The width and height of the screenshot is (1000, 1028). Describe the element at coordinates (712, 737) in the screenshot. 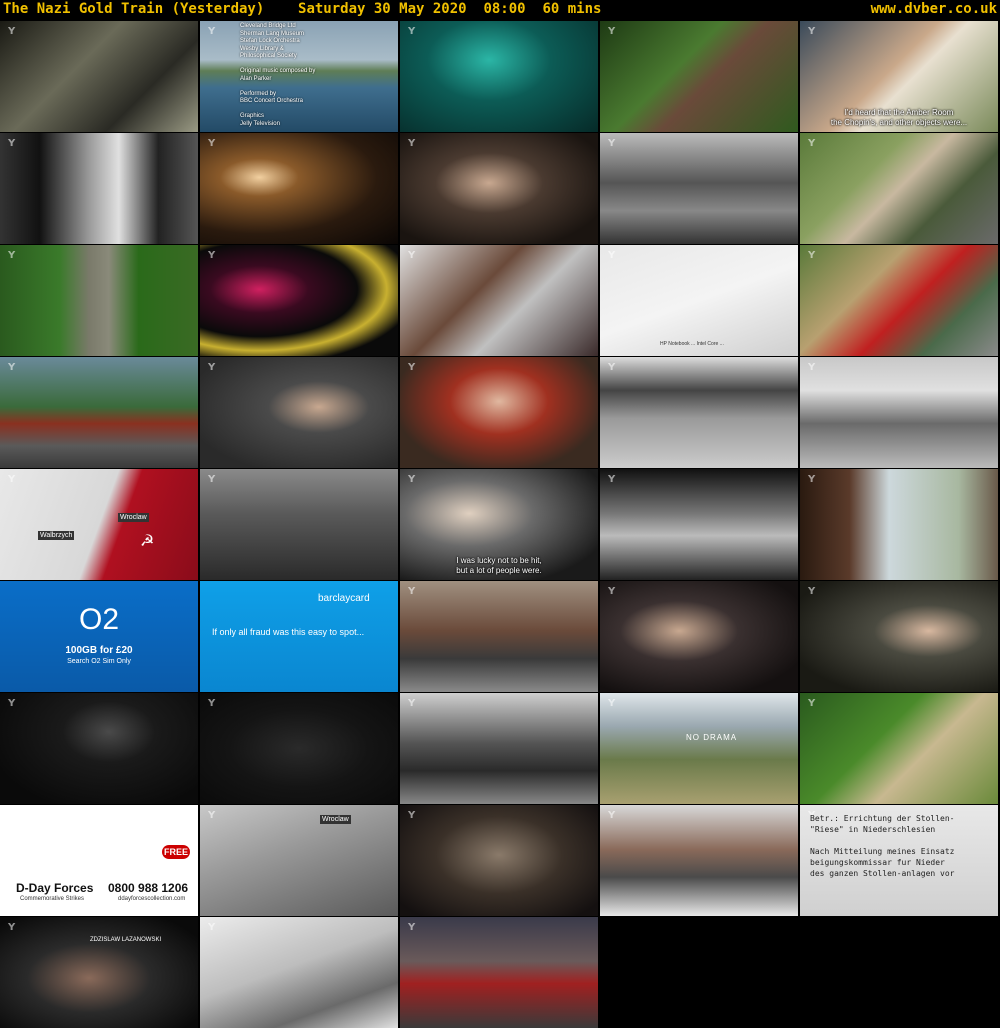

I see `brand-slogan: NO DRAMA` at that location.